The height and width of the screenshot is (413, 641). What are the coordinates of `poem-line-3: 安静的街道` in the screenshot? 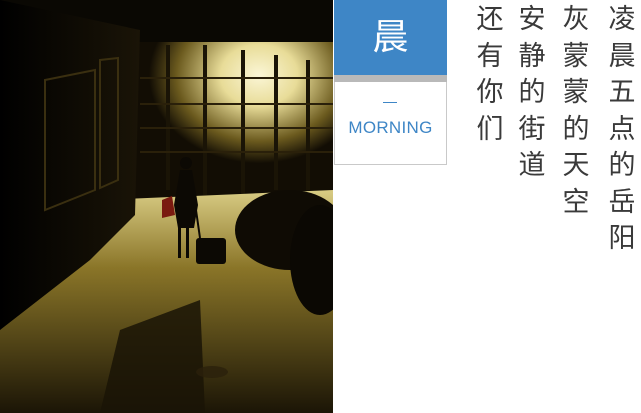 It's located at (532, 92).